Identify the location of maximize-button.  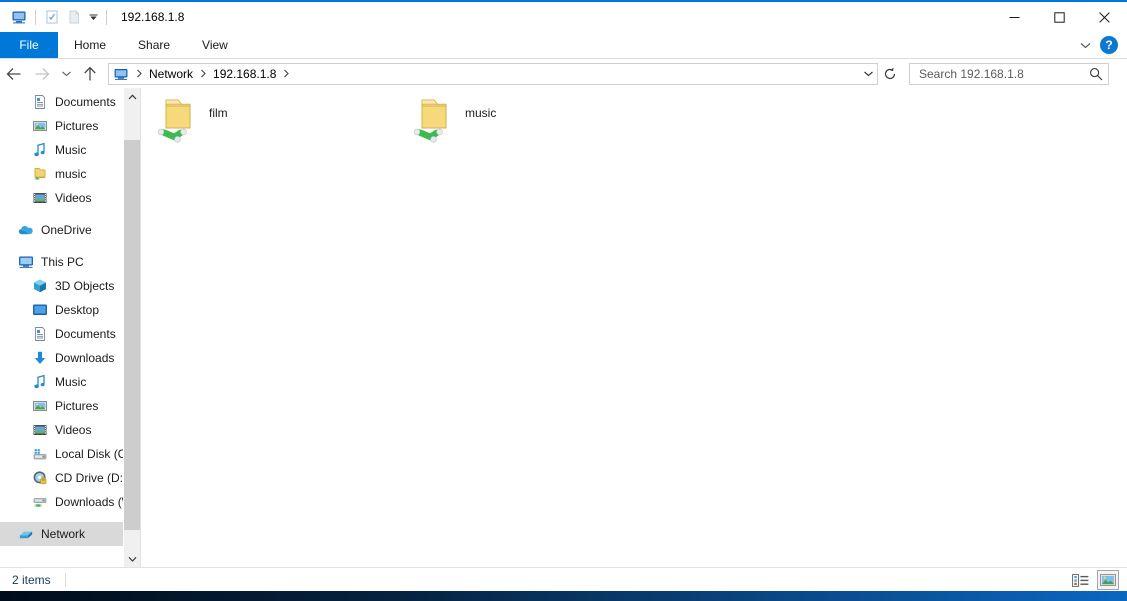
(1059, 17).